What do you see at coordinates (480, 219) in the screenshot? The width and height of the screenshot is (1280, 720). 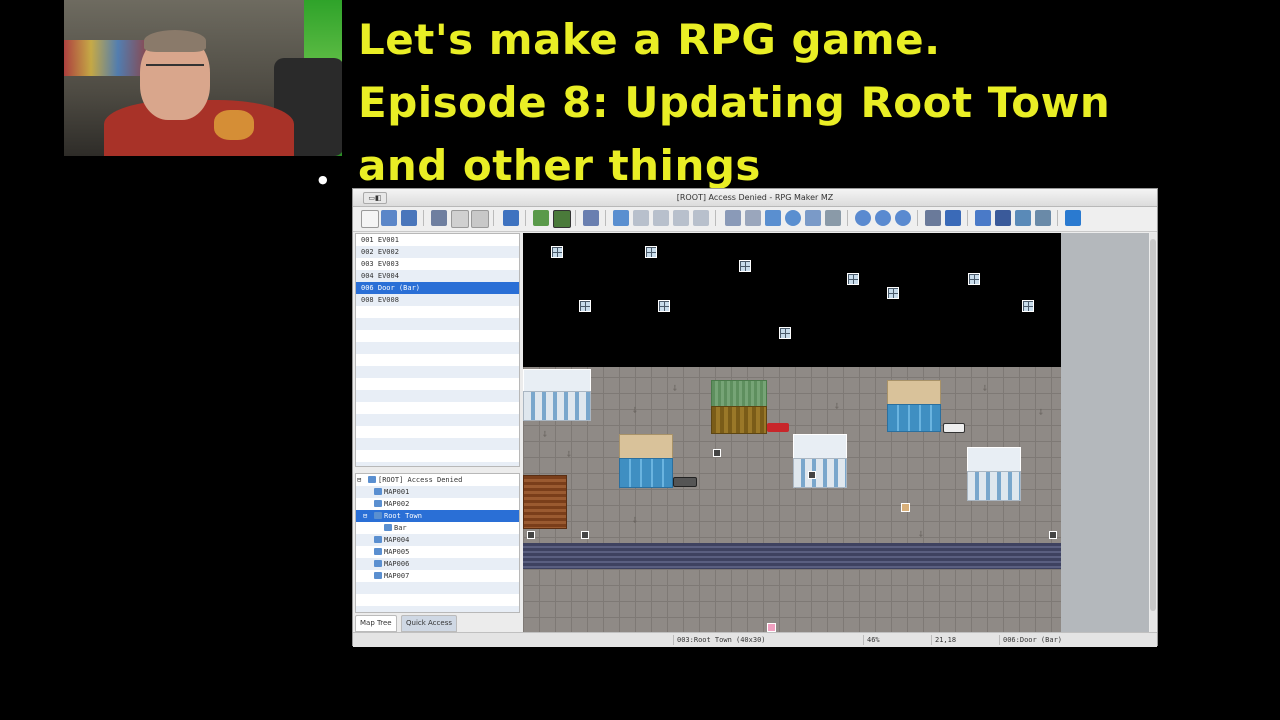 I see `paste-icon` at bounding box center [480, 219].